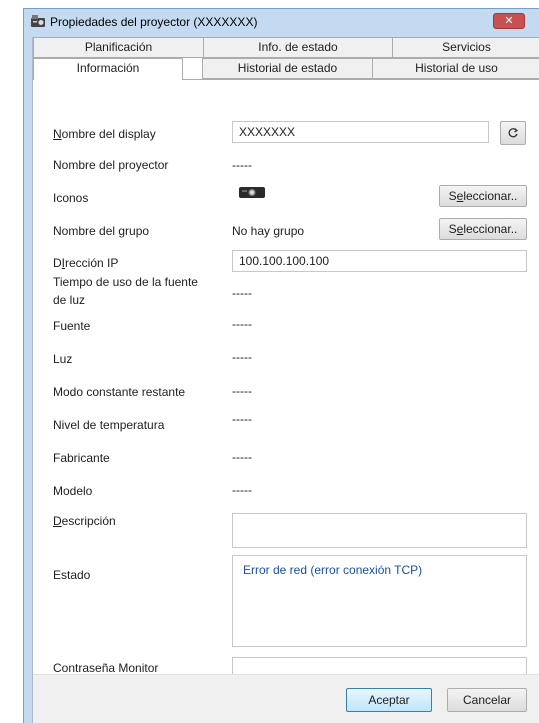 The image size is (539, 723). Describe the element at coordinates (101, 231) in the screenshot. I see `group-name-label: Nombre del grupo` at that location.